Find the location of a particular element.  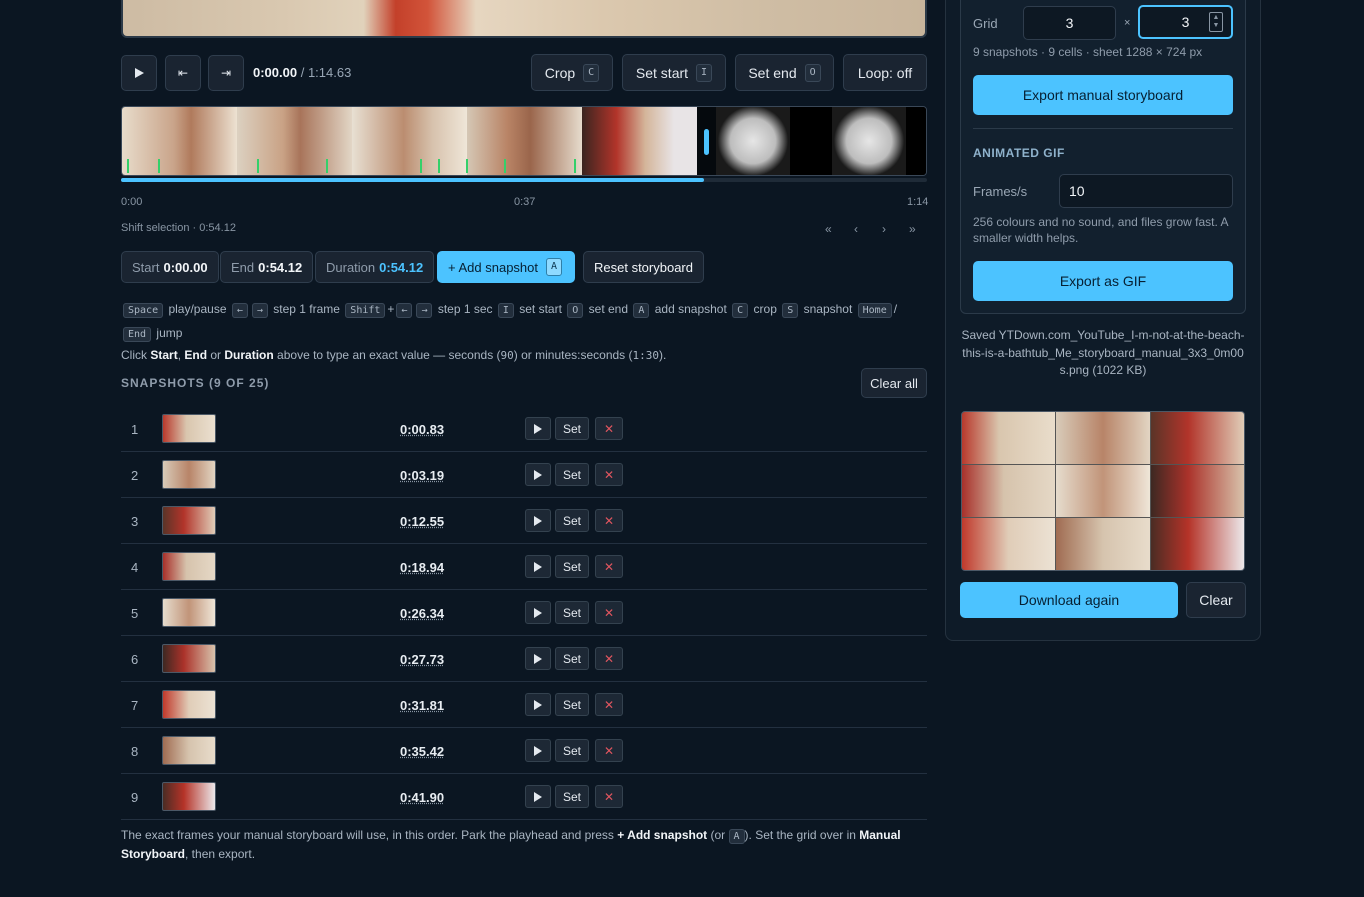

grid-rows-input: 3 ▲ ▼ is located at coordinates (1185, 22).